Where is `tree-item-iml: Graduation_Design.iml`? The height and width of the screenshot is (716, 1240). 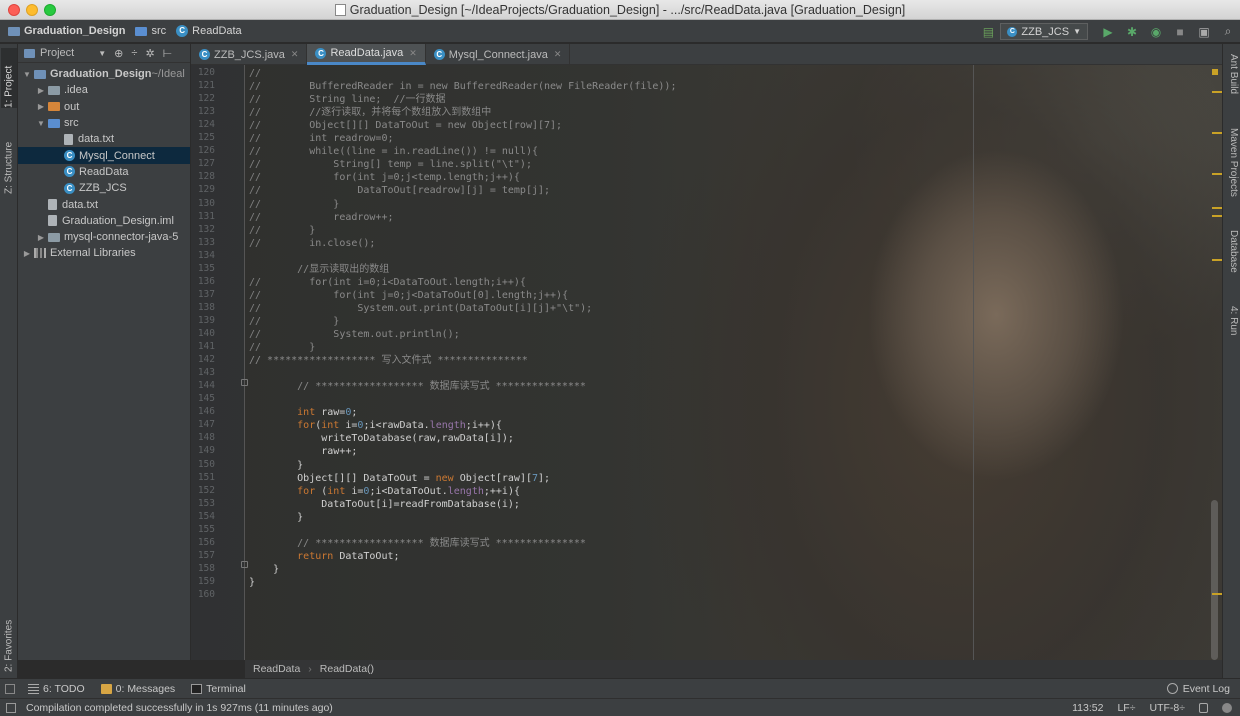 tree-item-iml: Graduation_Design.iml is located at coordinates (104, 221).